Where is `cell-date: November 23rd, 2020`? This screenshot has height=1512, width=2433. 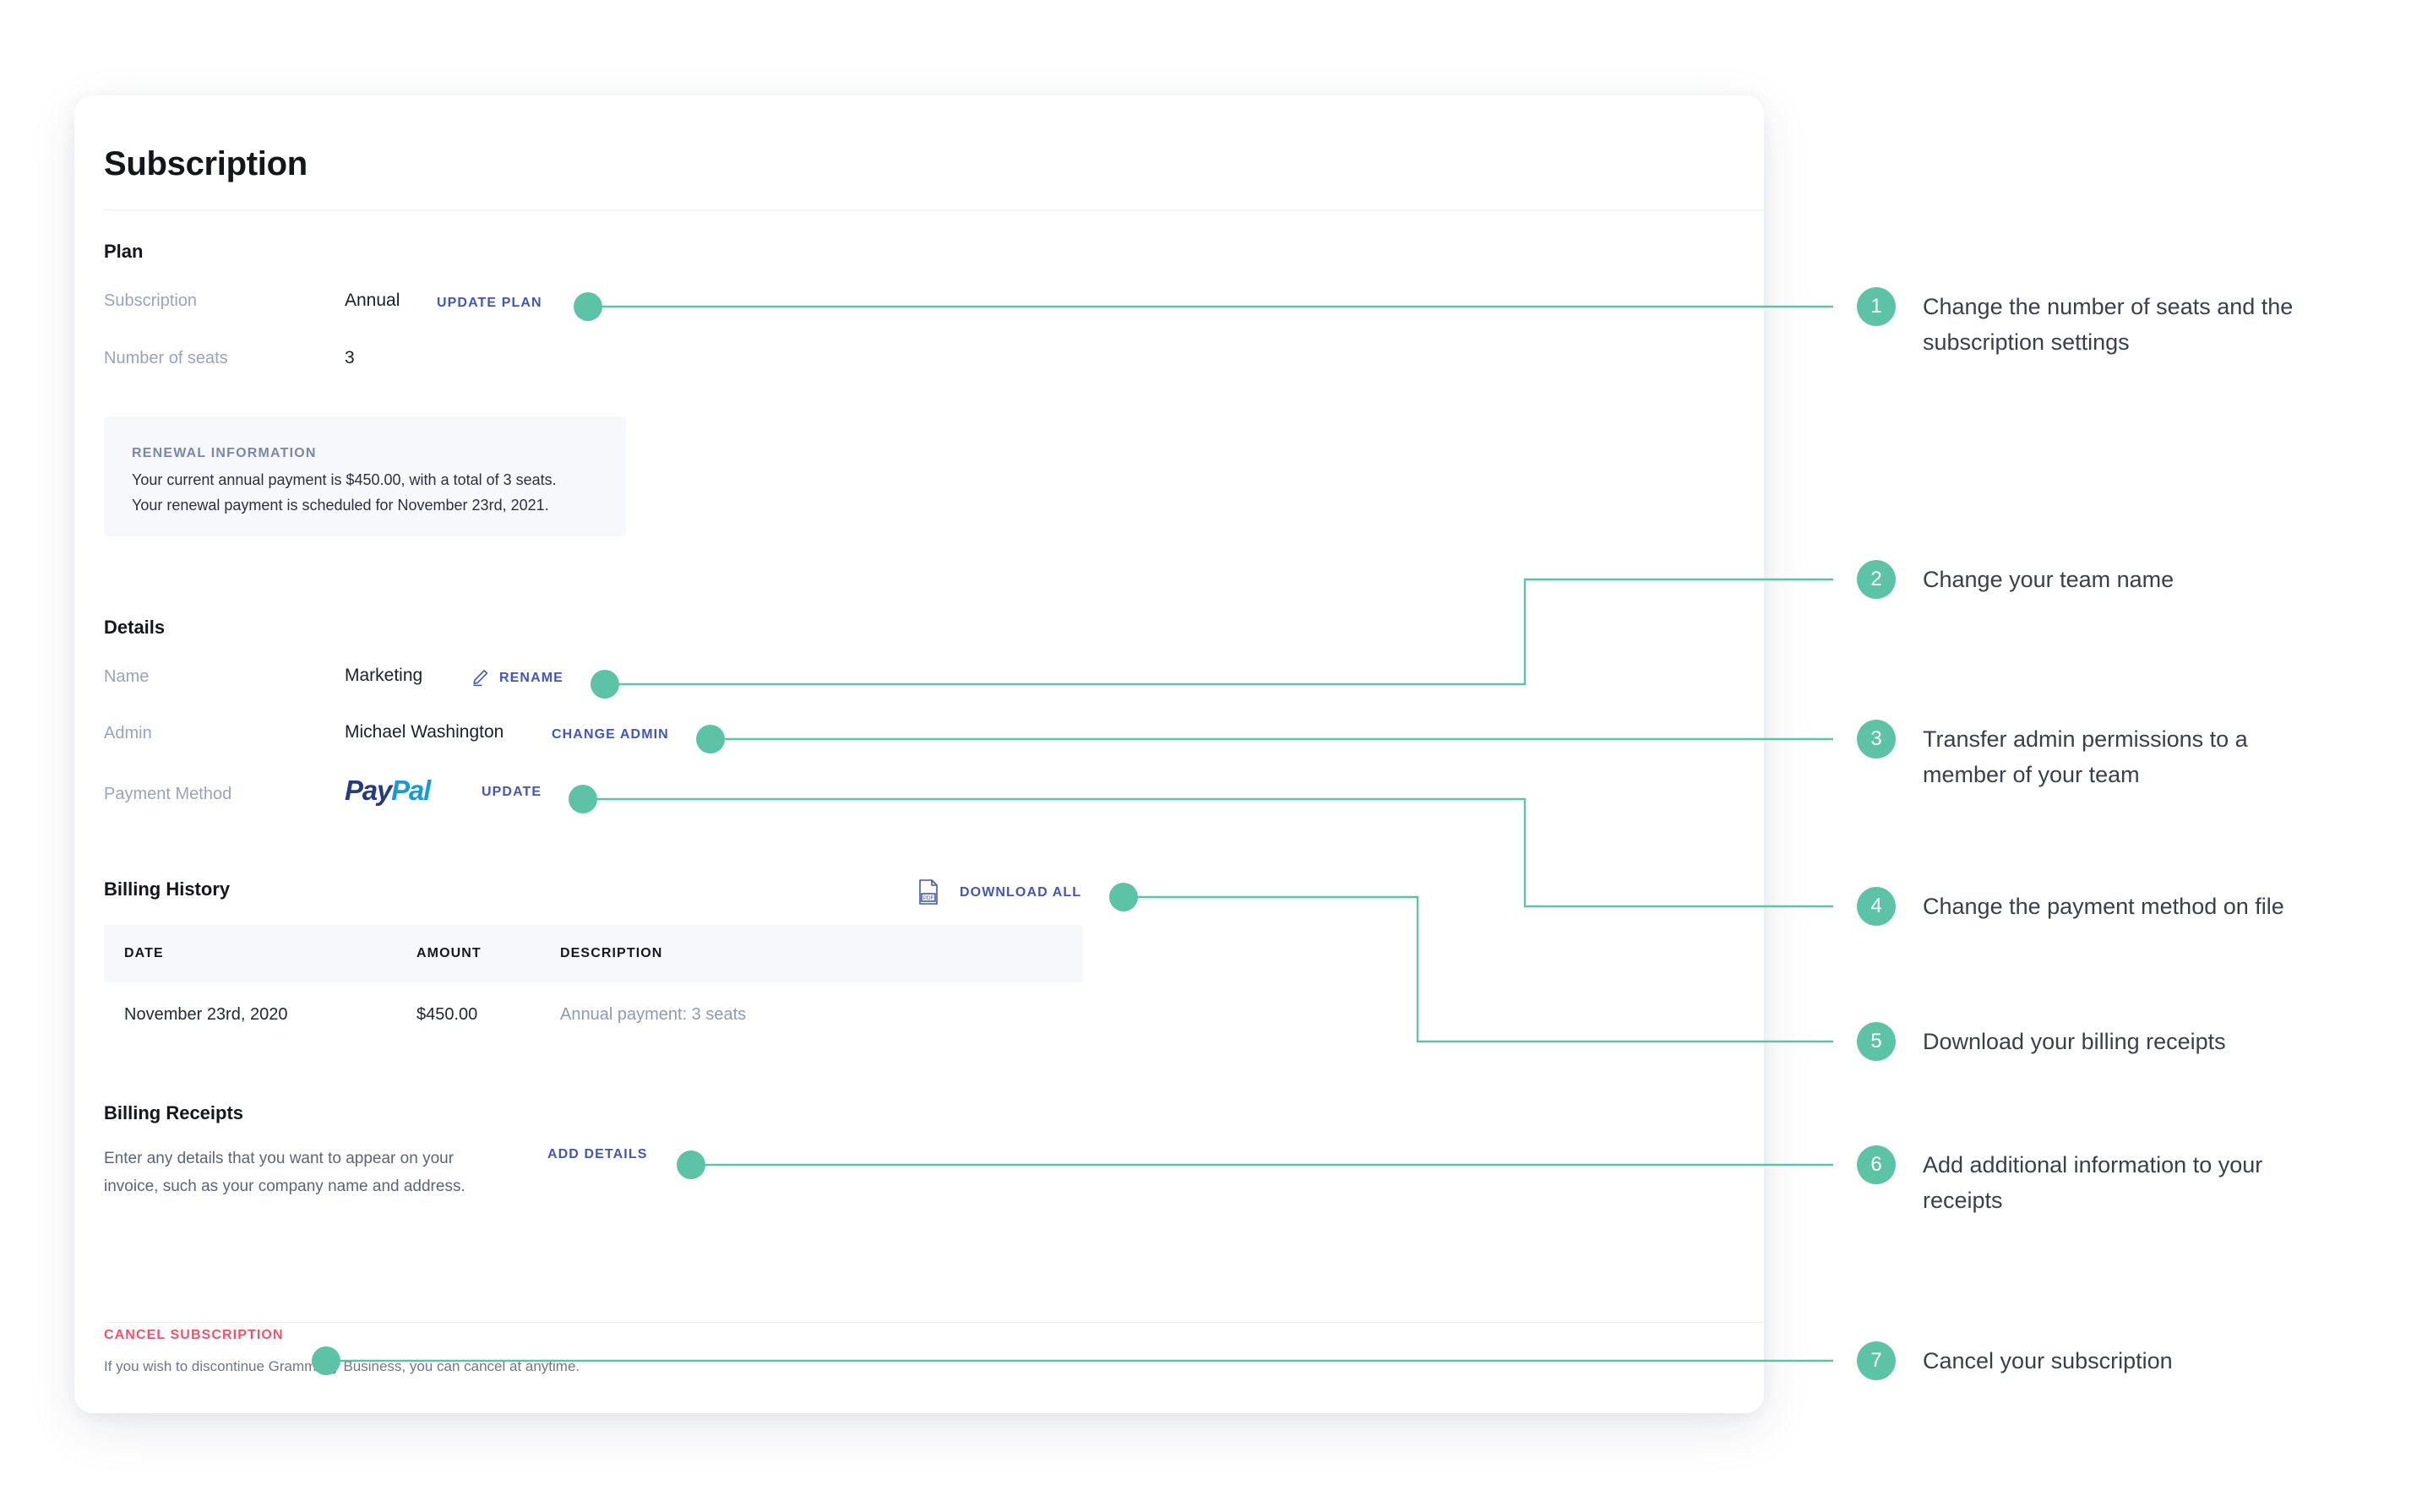 cell-date: November 23rd, 2020 is located at coordinates (206, 1014).